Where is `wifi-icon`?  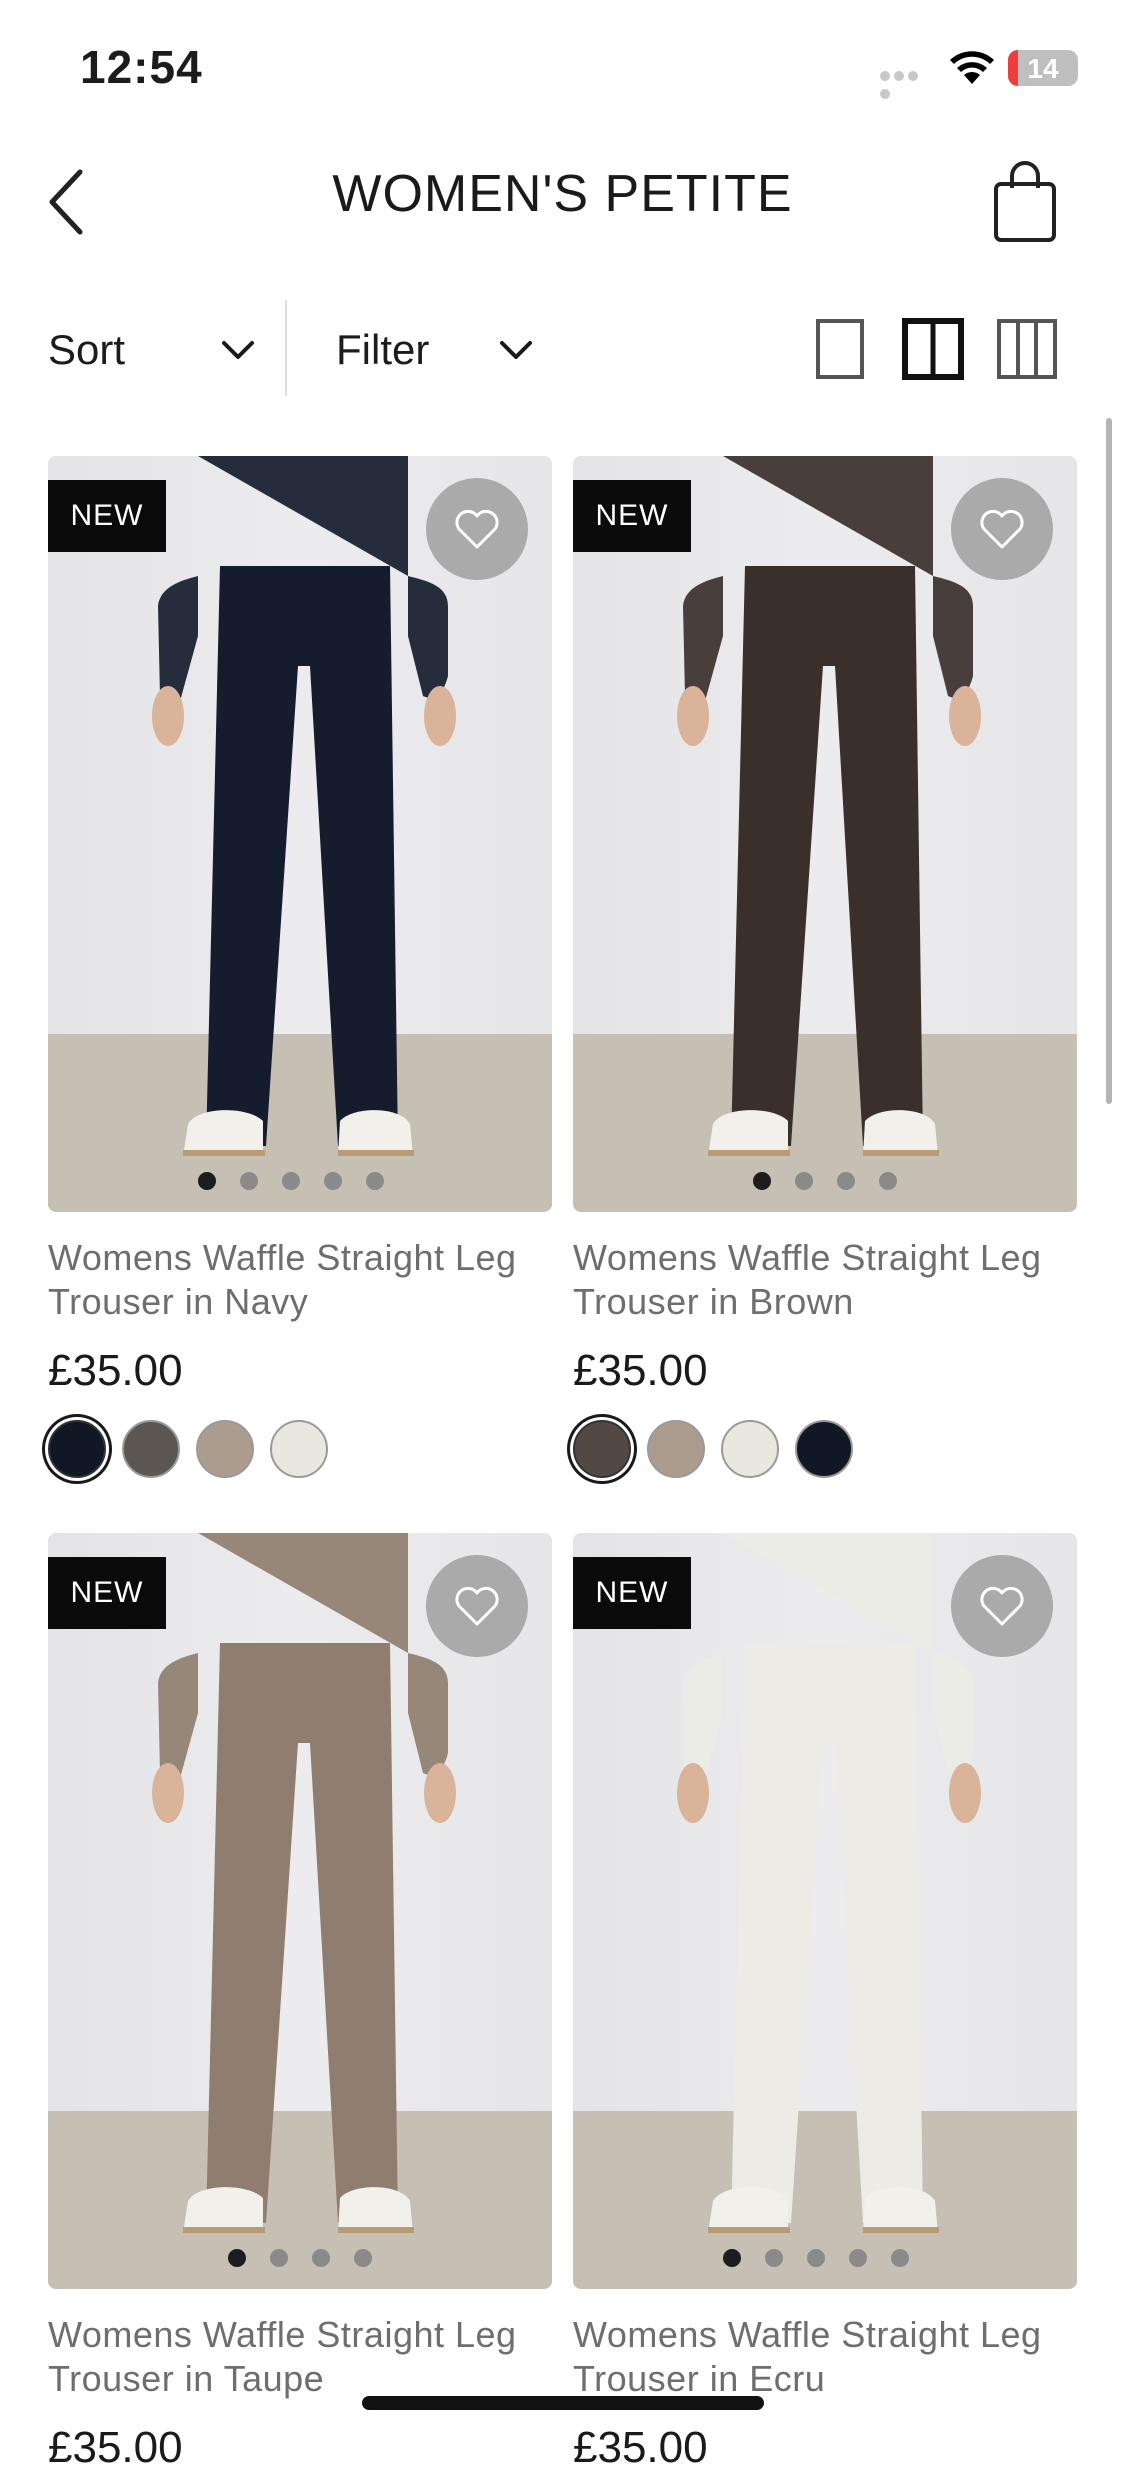 wifi-icon is located at coordinates (972, 67).